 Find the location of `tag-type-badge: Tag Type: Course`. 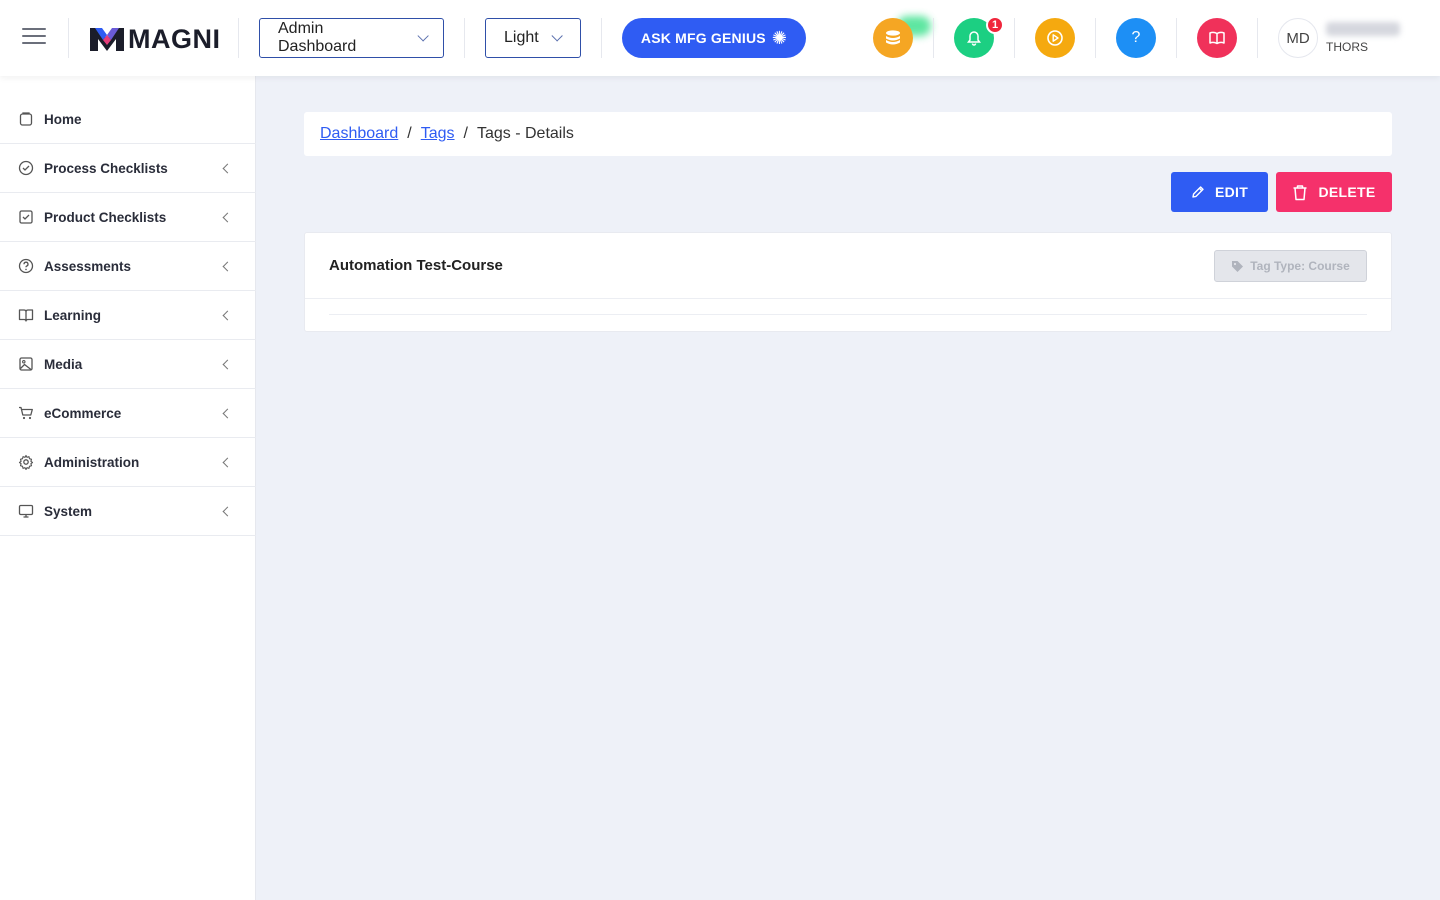

tag-type-badge: Tag Type: Course is located at coordinates (1290, 266).